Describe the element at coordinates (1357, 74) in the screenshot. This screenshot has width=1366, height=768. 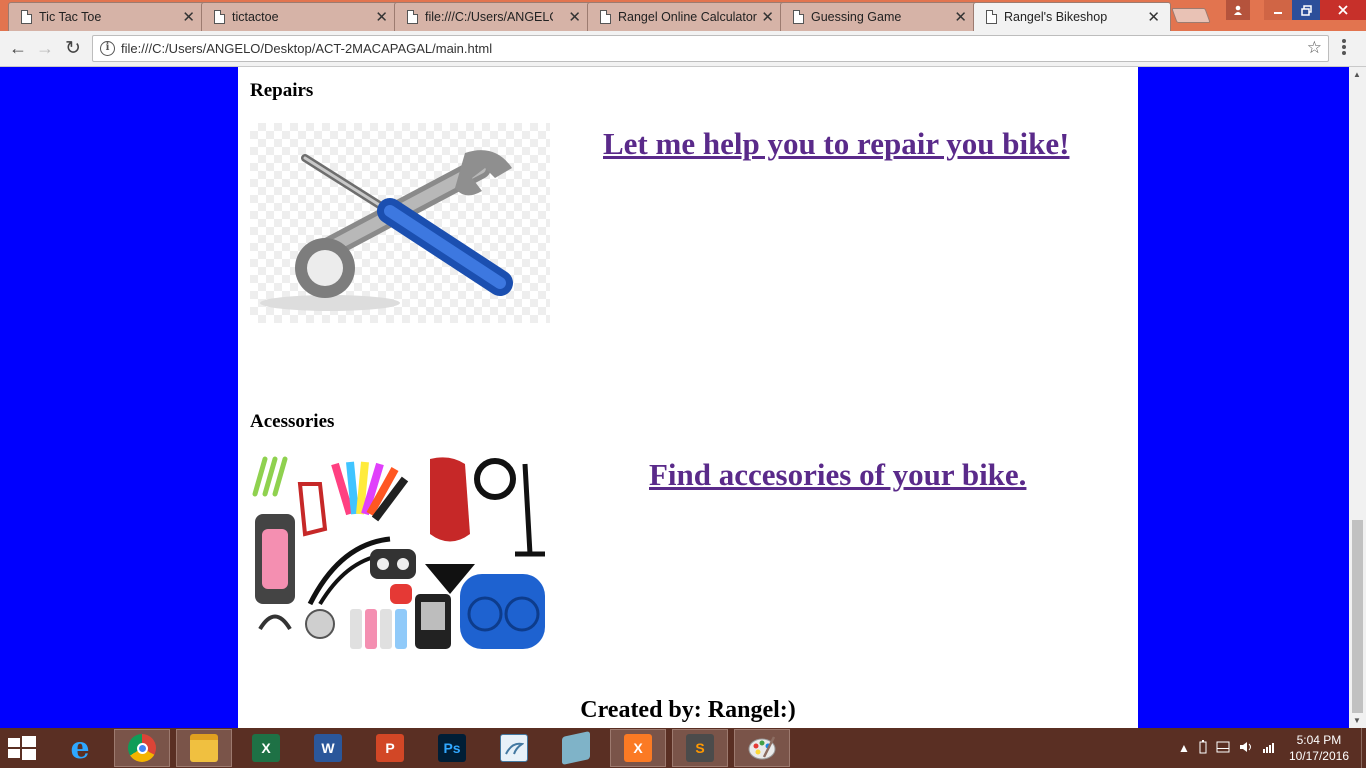
I see `scroll-up-arrow-icon: ▲` at that location.